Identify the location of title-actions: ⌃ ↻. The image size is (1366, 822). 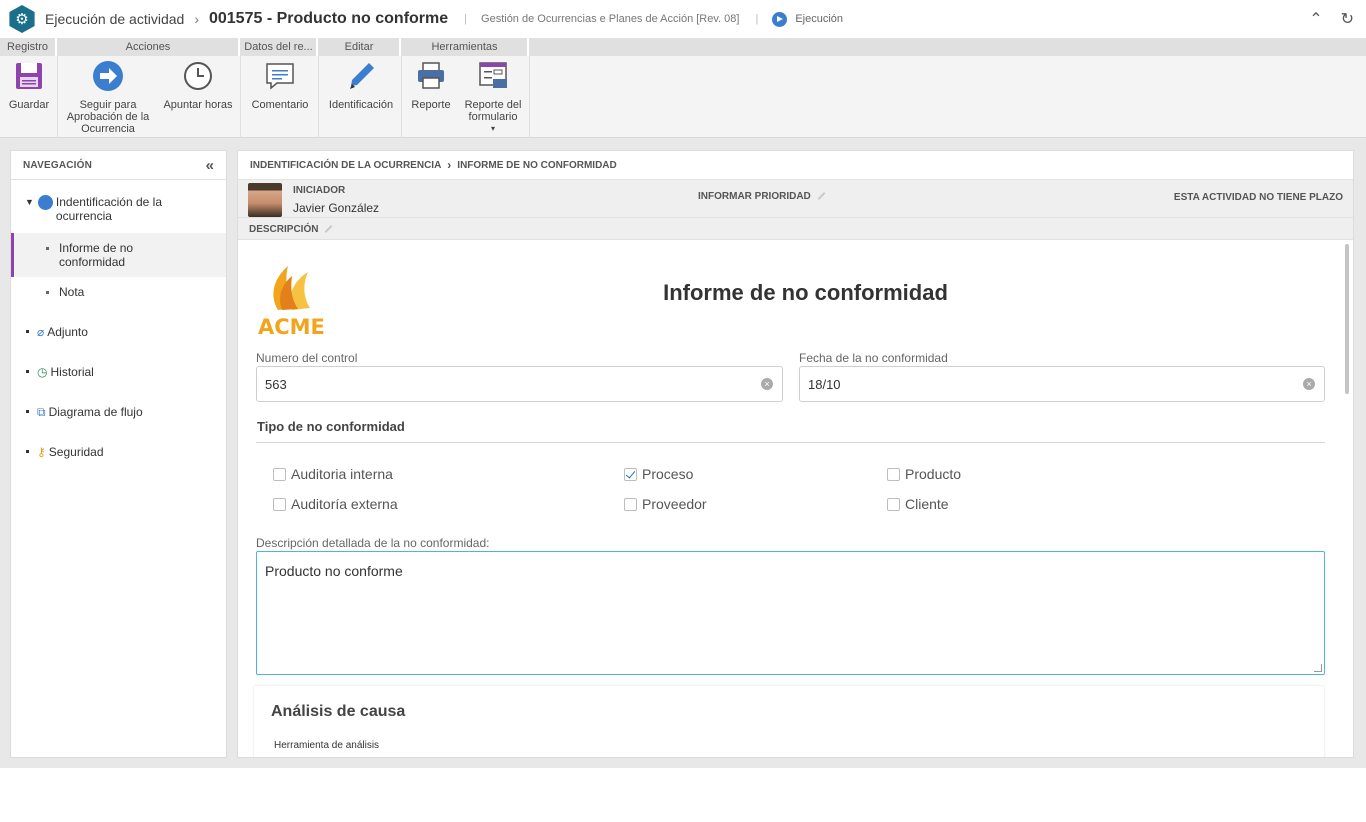
(1331, 19).